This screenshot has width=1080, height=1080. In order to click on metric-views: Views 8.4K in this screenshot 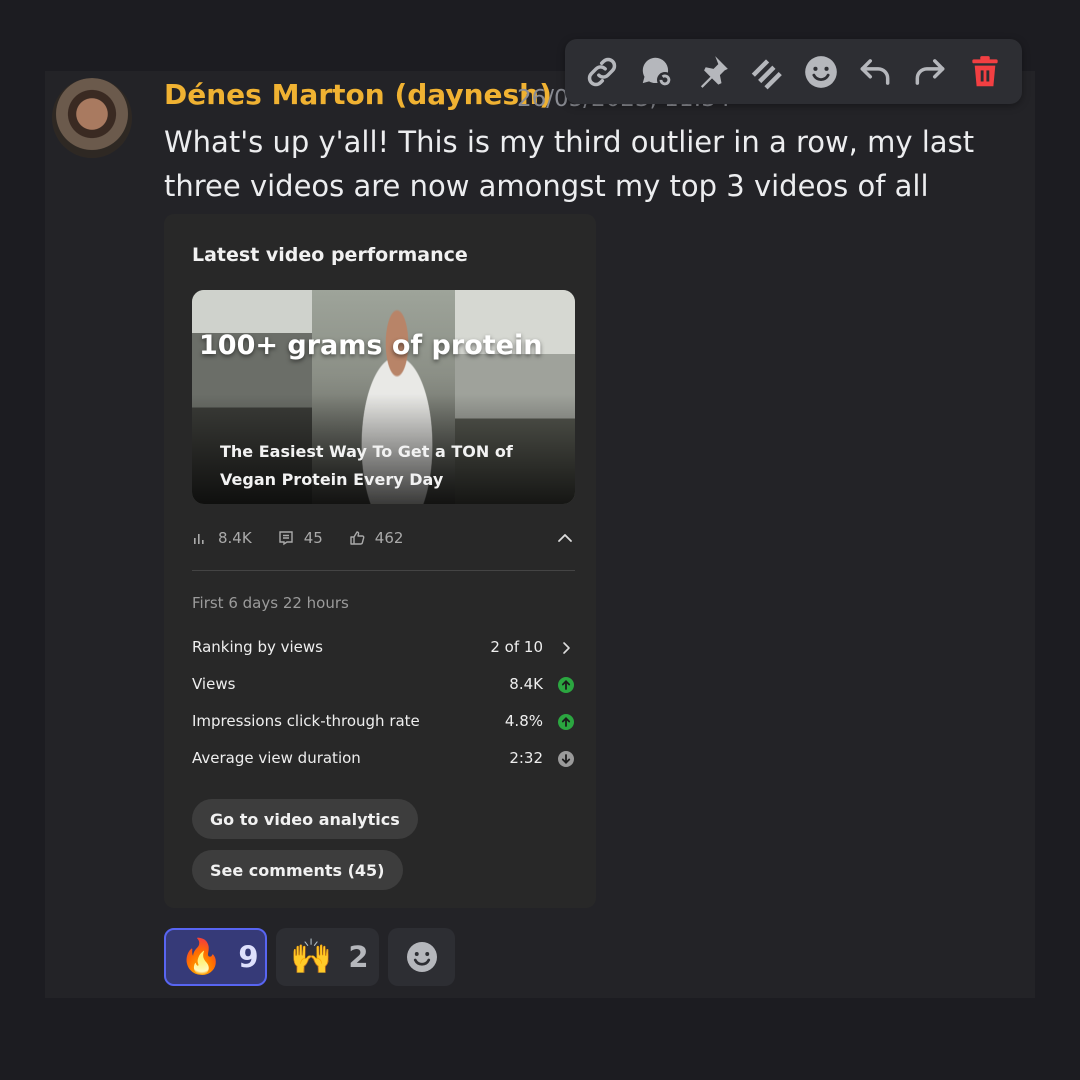, I will do `click(383, 685)`.